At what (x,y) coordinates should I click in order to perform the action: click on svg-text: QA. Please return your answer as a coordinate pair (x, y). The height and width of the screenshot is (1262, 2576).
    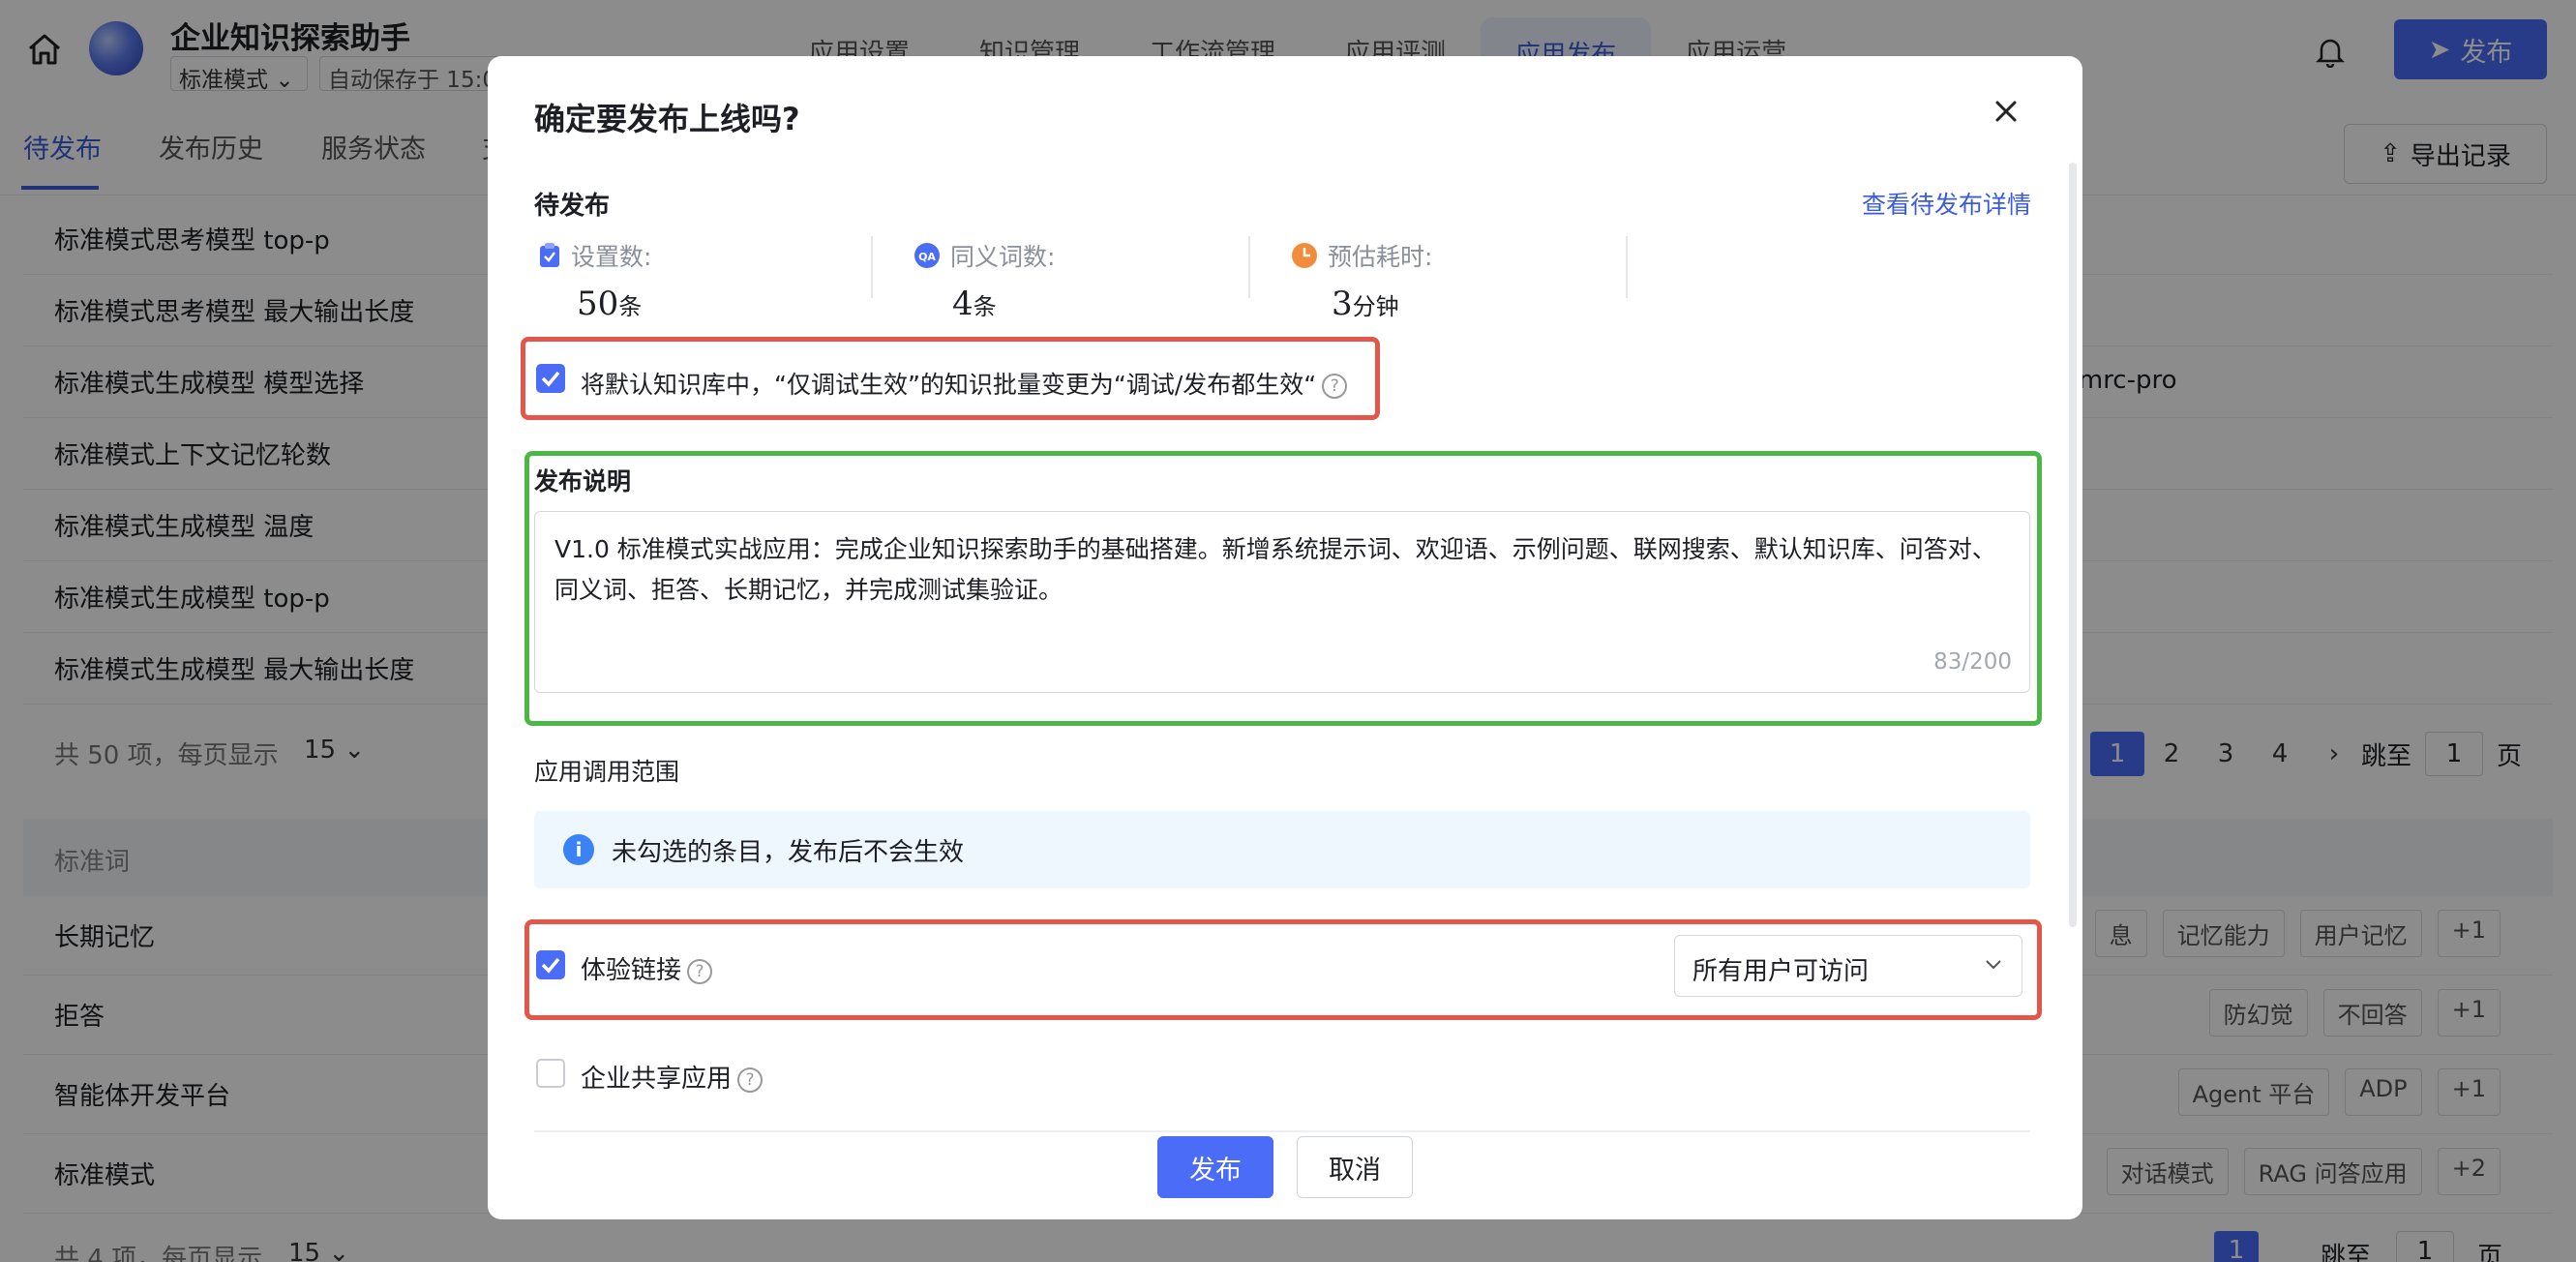
    Looking at the image, I should click on (927, 257).